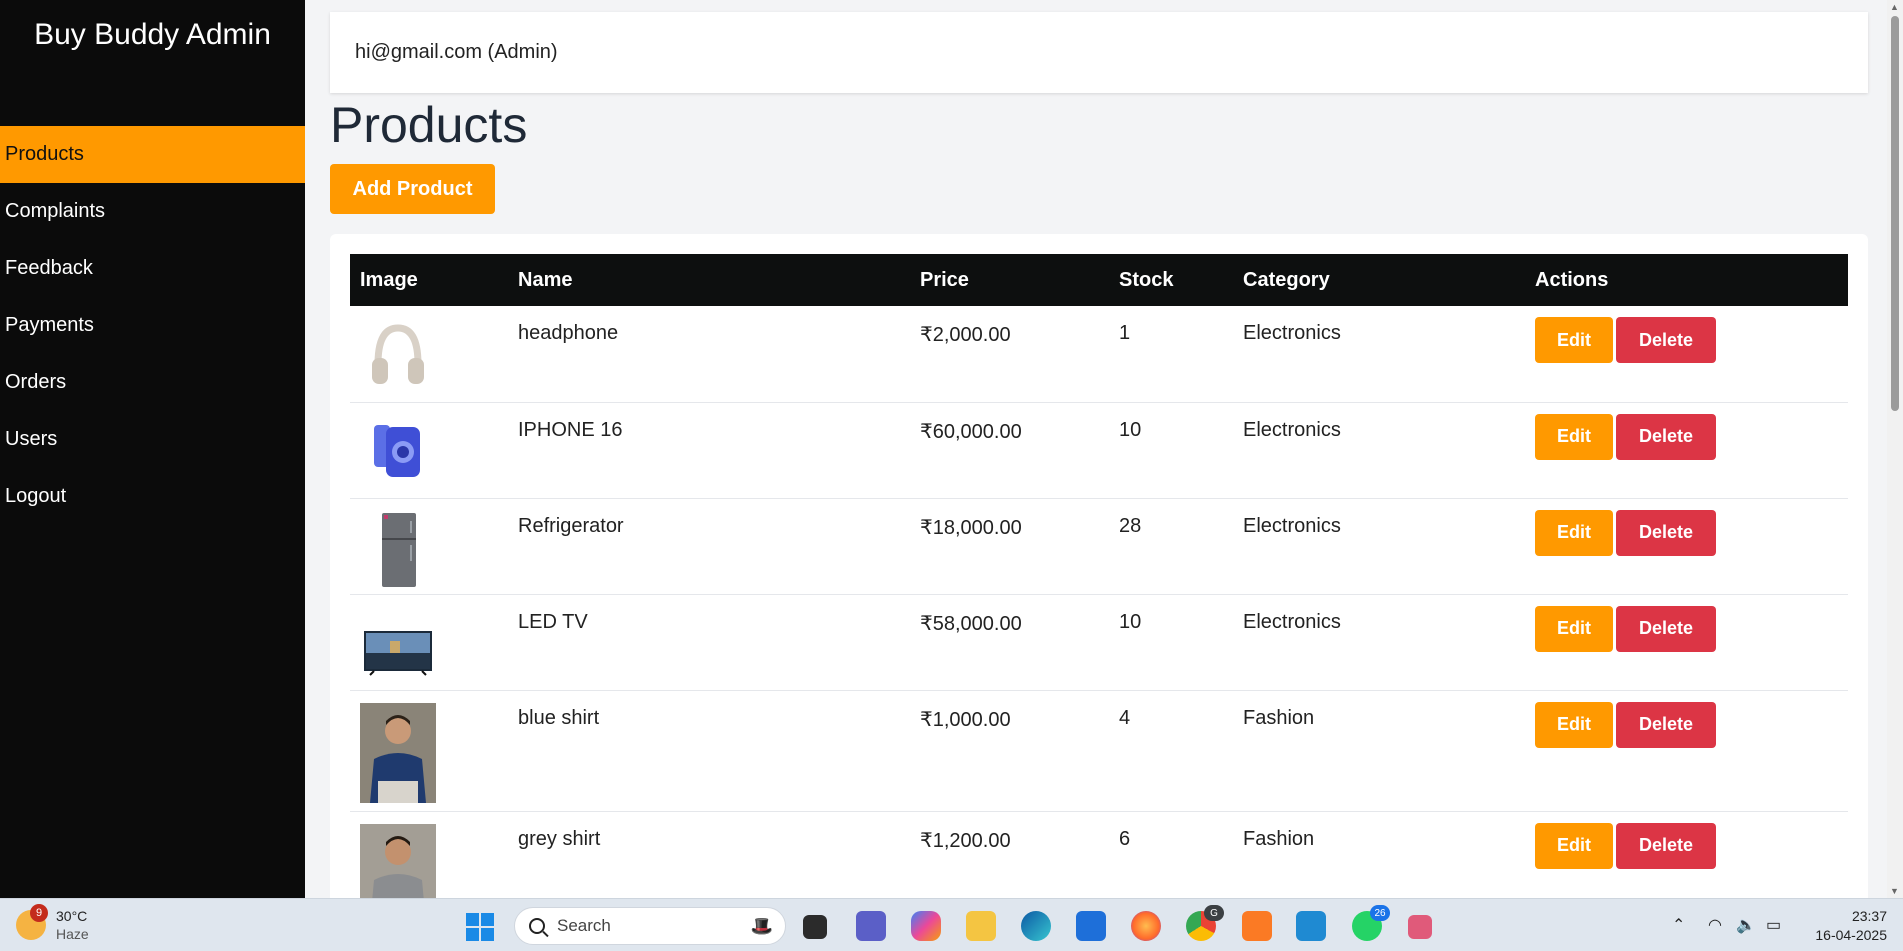 The image size is (1903, 951). I want to click on edge-icon, so click(1036, 926).